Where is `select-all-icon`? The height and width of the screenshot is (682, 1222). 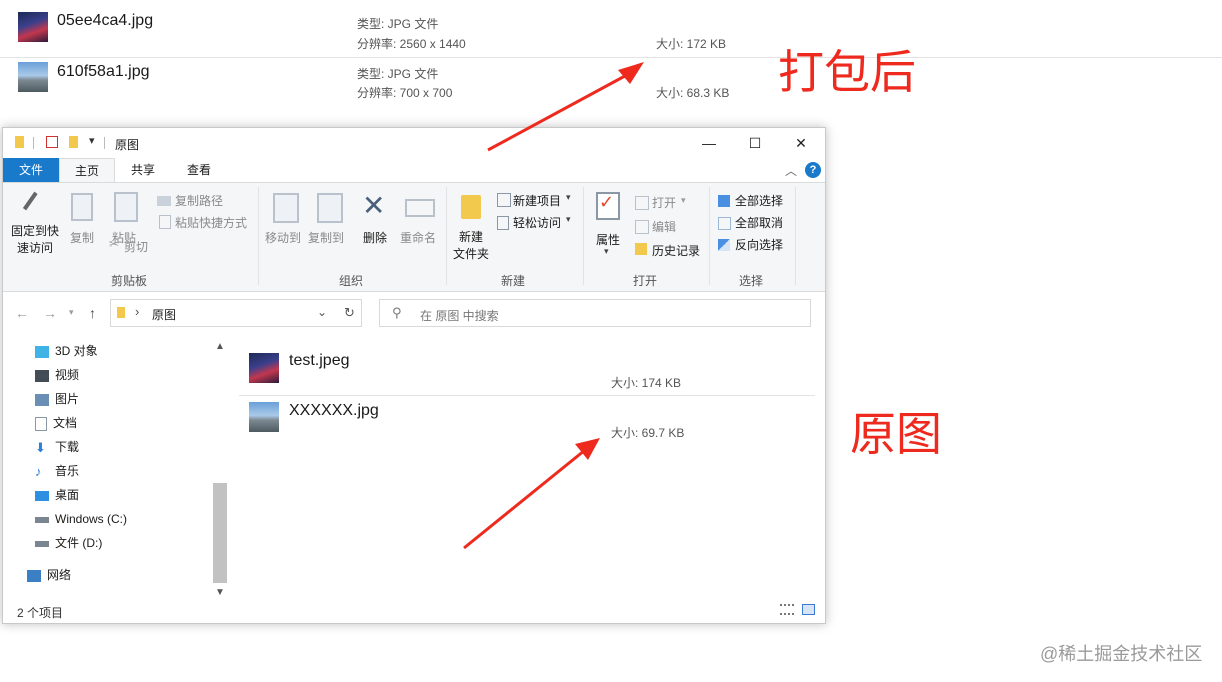
select-all-icon is located at coordinates (724, 201).